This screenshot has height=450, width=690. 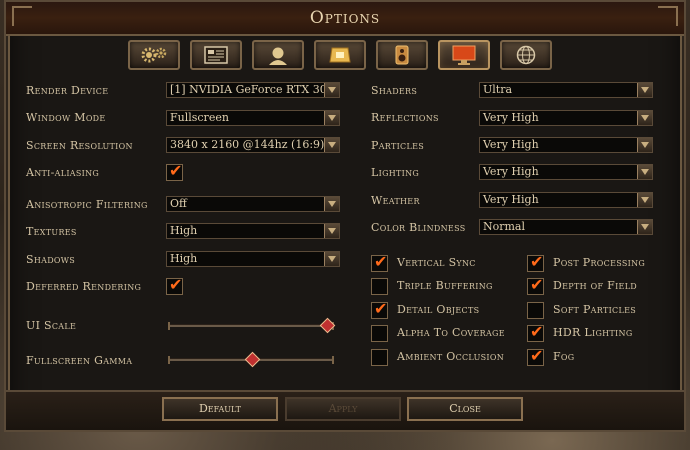 What do you see at coordinates (398, 145) in the screenshot?
I see `particles-label: Particles` at bounding box center [398, 145].